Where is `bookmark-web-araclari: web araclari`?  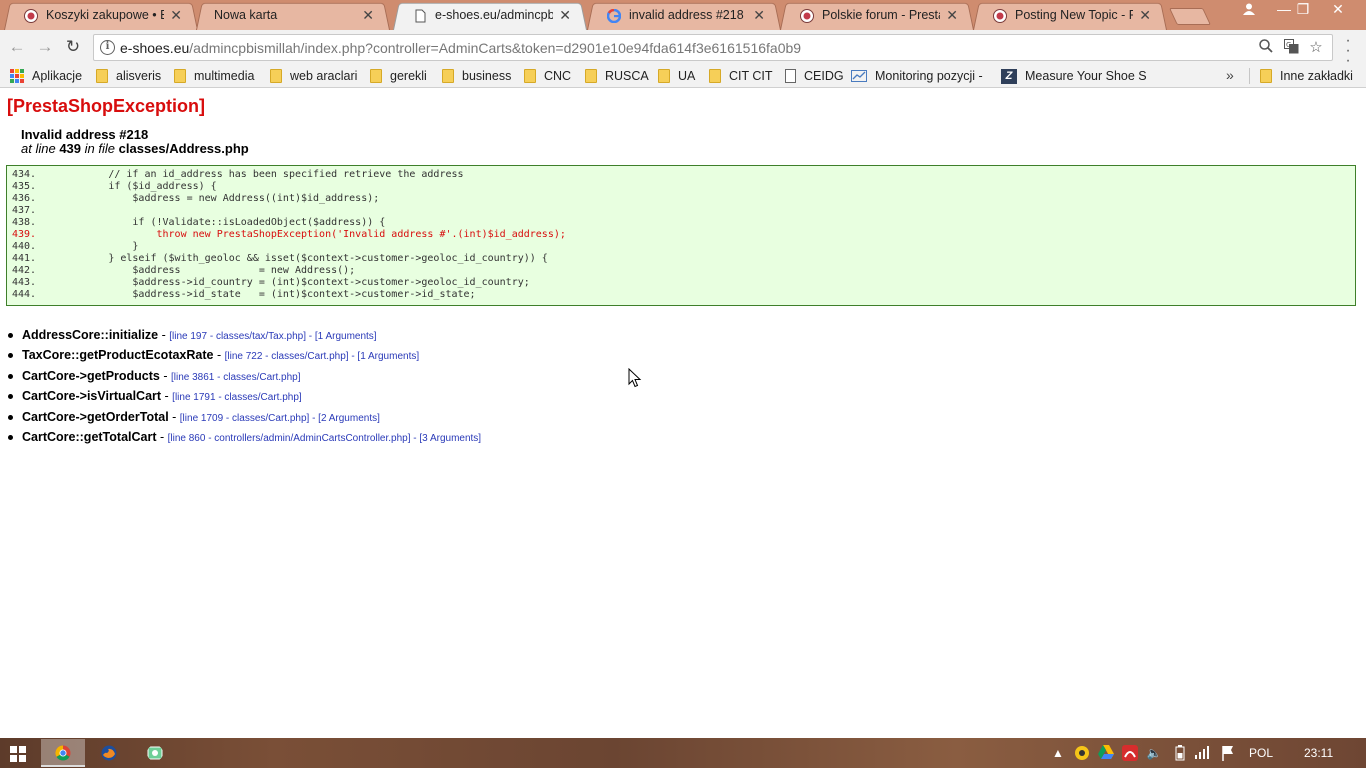 bookmark-web-araclari: web araclari is located at coordinates (313, 76).